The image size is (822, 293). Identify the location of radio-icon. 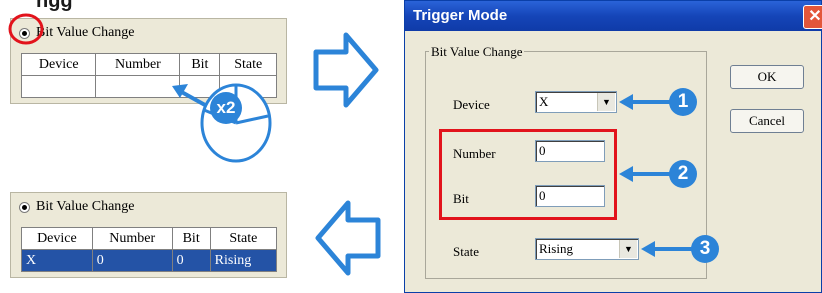
(24, 207).